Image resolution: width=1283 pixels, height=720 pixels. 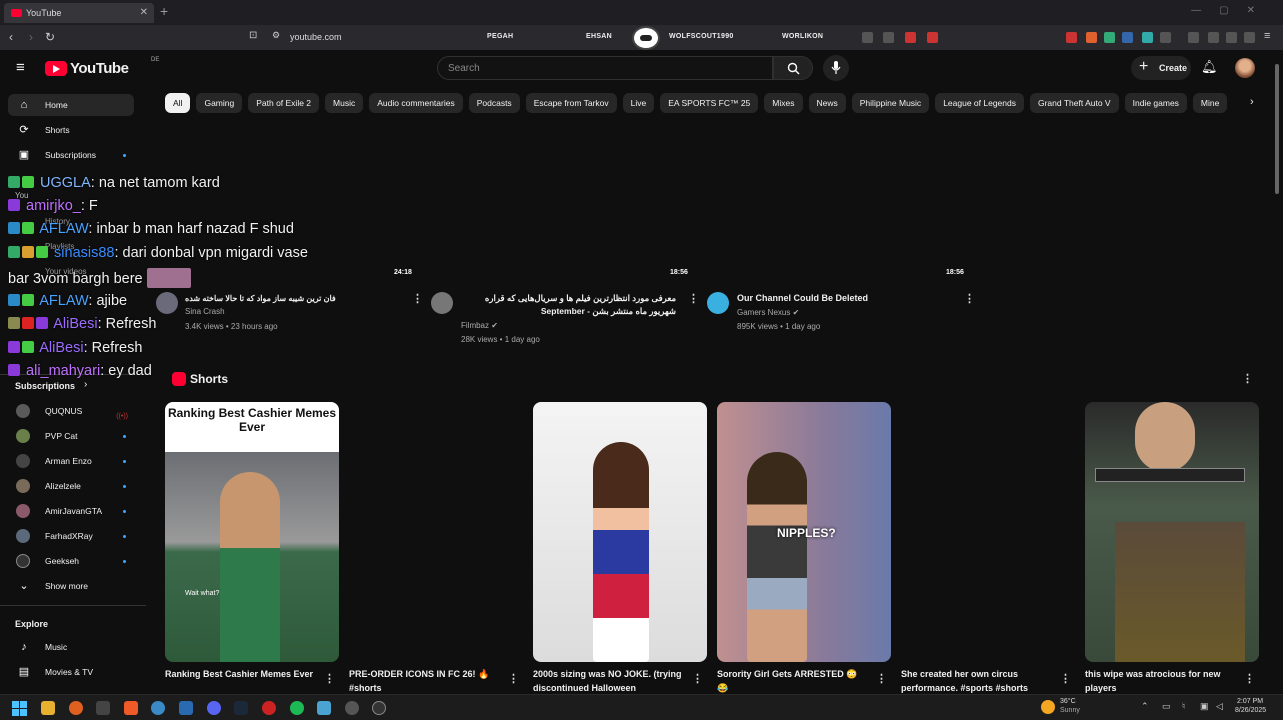 What do you see at coordinates (71, 647) in the screenshot?
I see `sidebar-item-music: ♪ Music` at bounding box center [71, 647].